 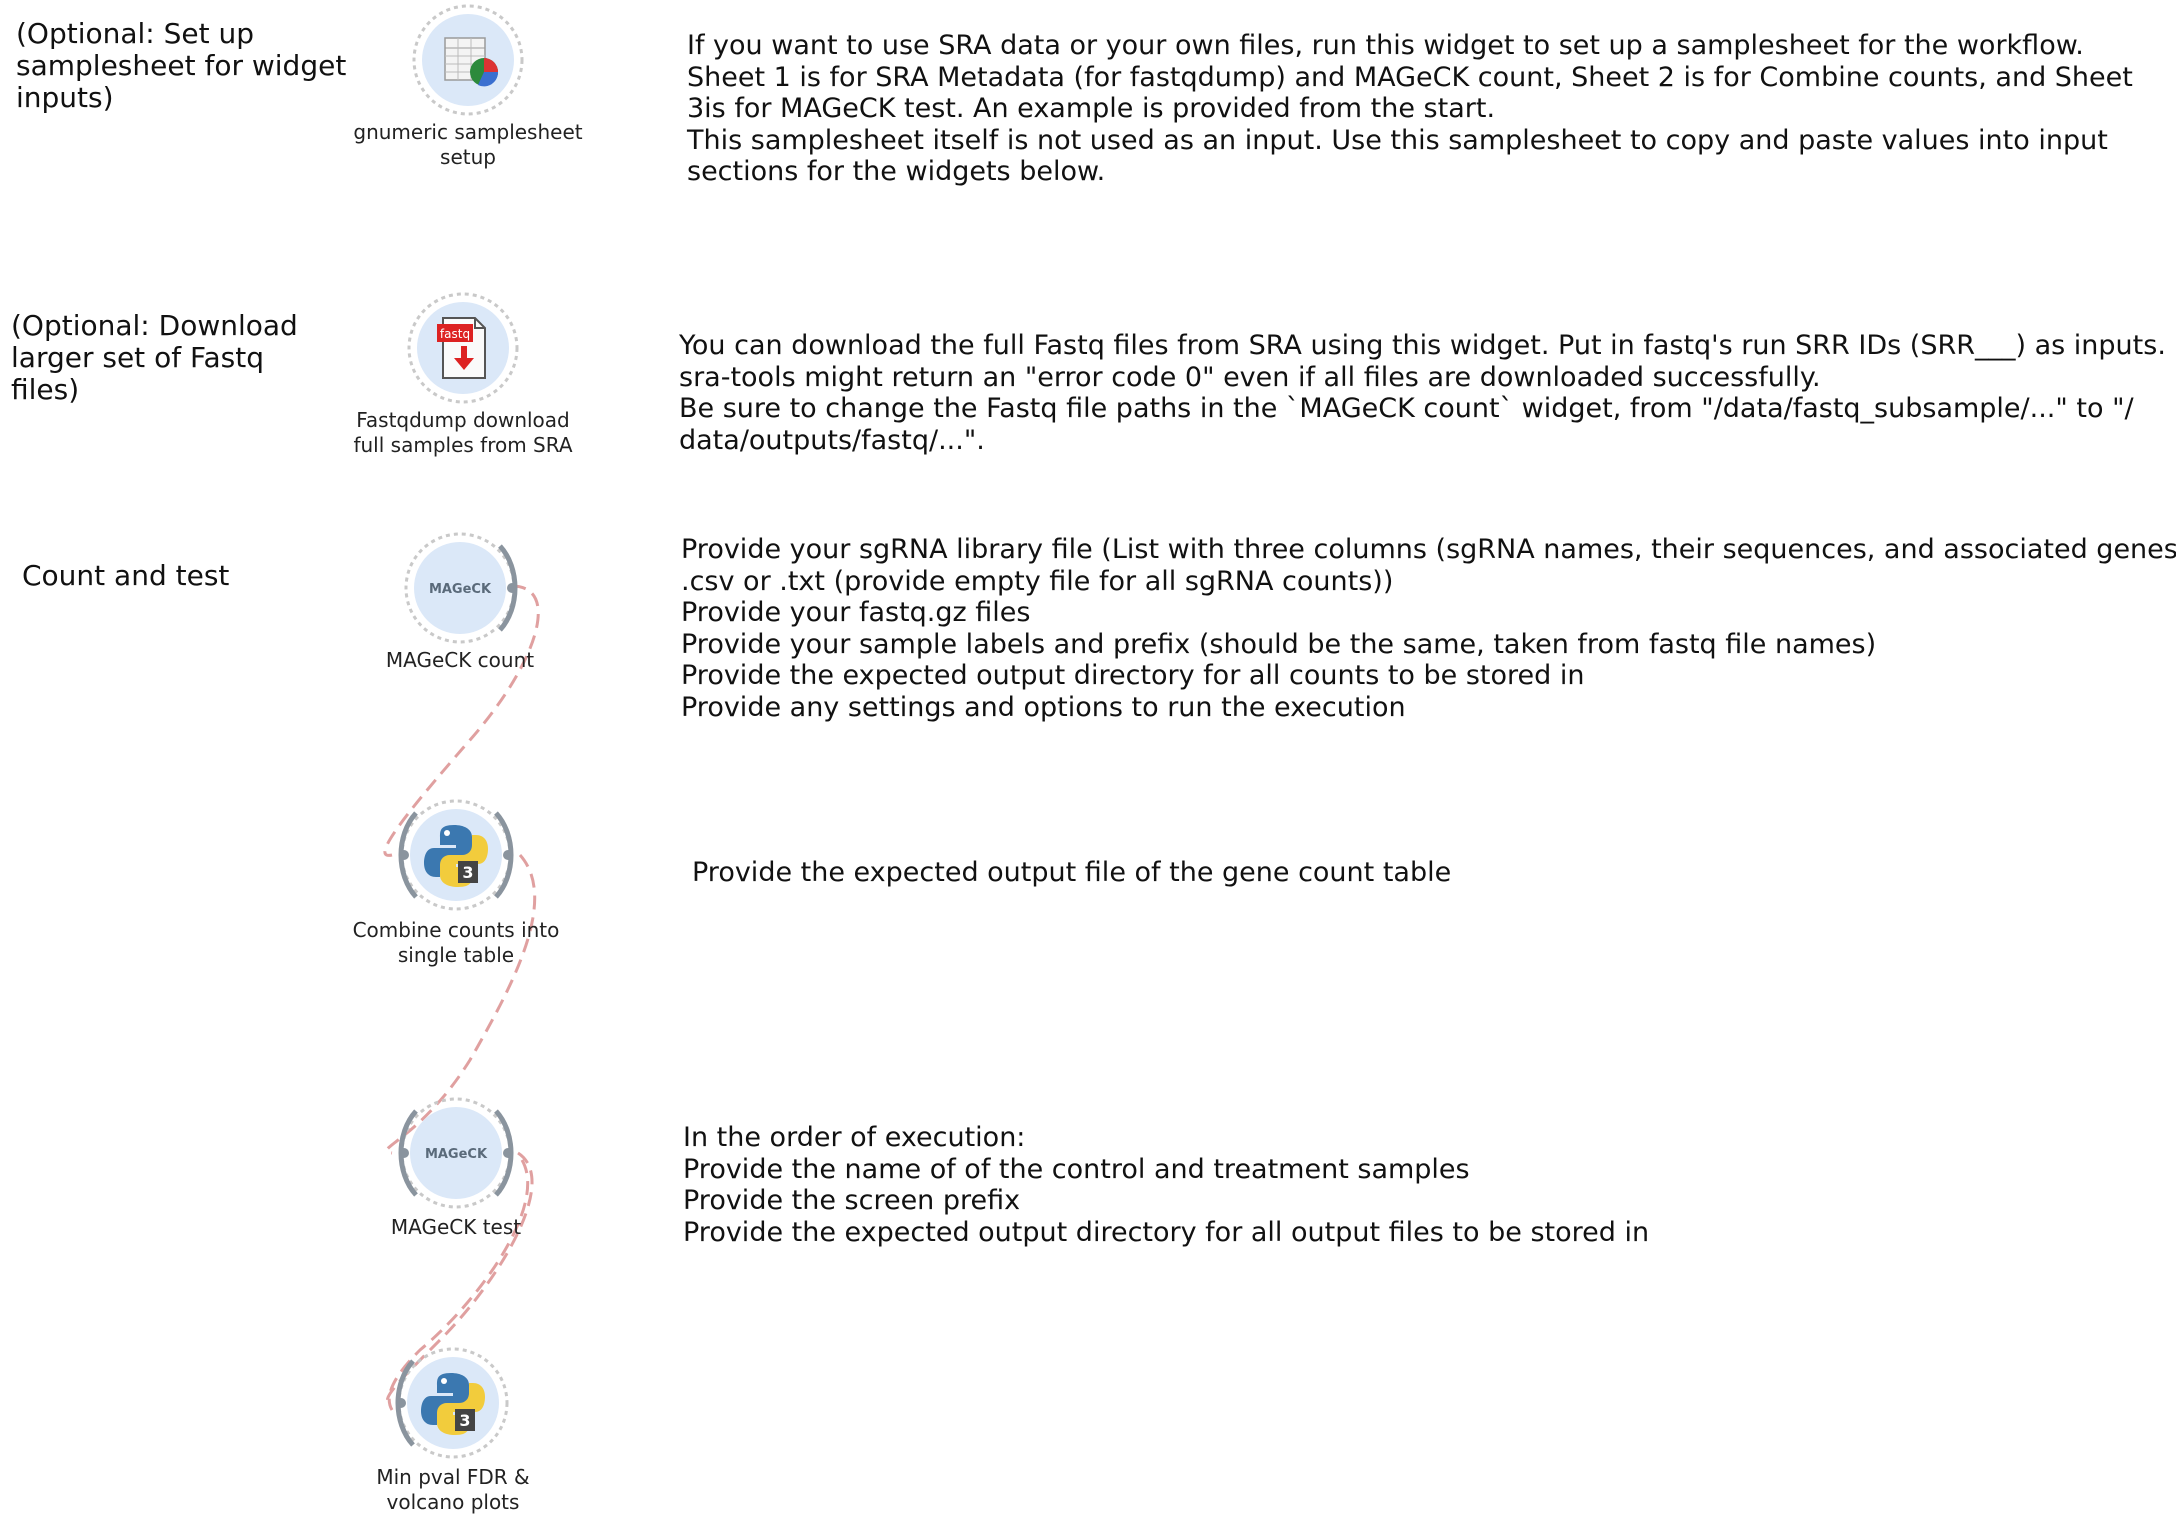 What do you see at coordinates (456, 1227) in the screenshot?
I see `mageck-test-caption: MAGeCK test` at bounding box center [456, 1227].